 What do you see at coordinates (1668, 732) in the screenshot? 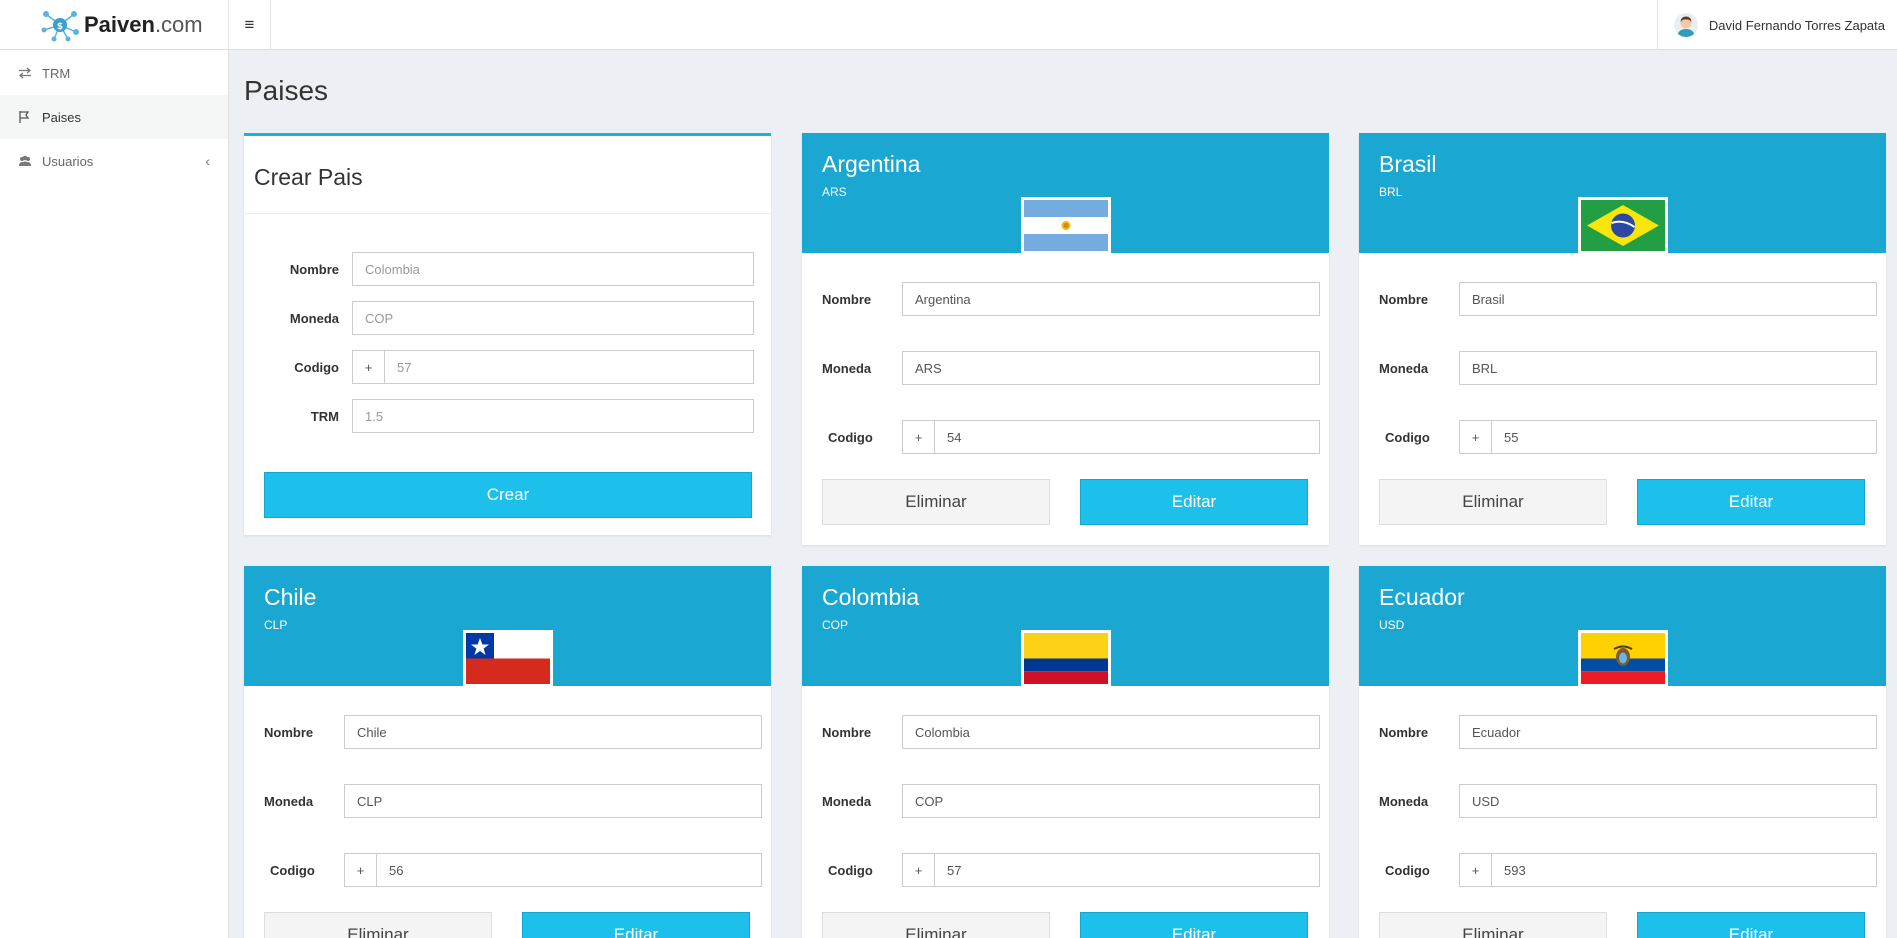
I see `nombre-field: Ecuador` at bounding box center [1668, 732].